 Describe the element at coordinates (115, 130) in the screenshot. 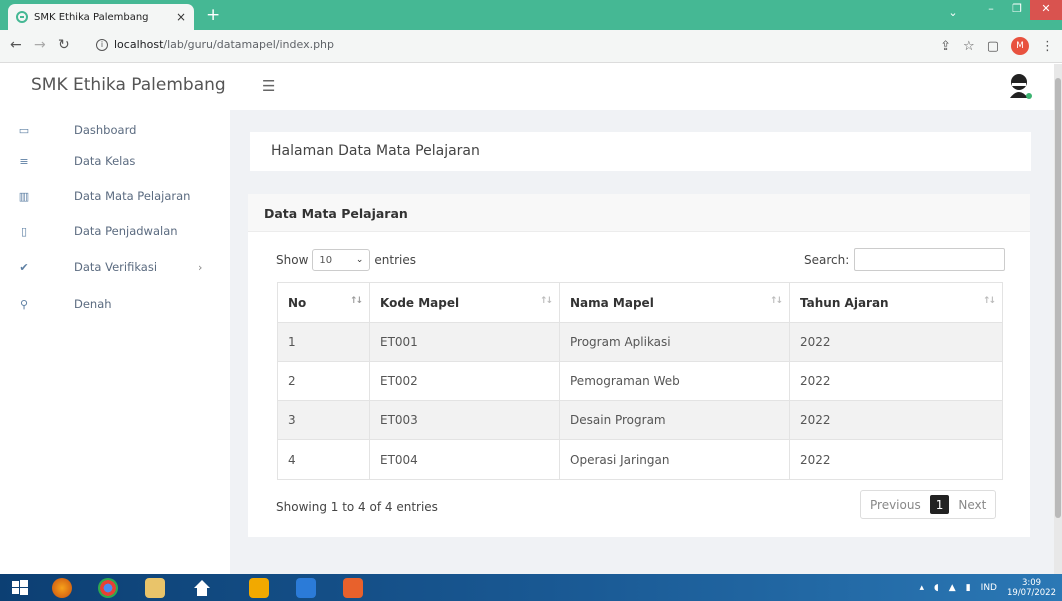

I see `sidebar-item-dashboard: ▭ Dashboard` at that location.